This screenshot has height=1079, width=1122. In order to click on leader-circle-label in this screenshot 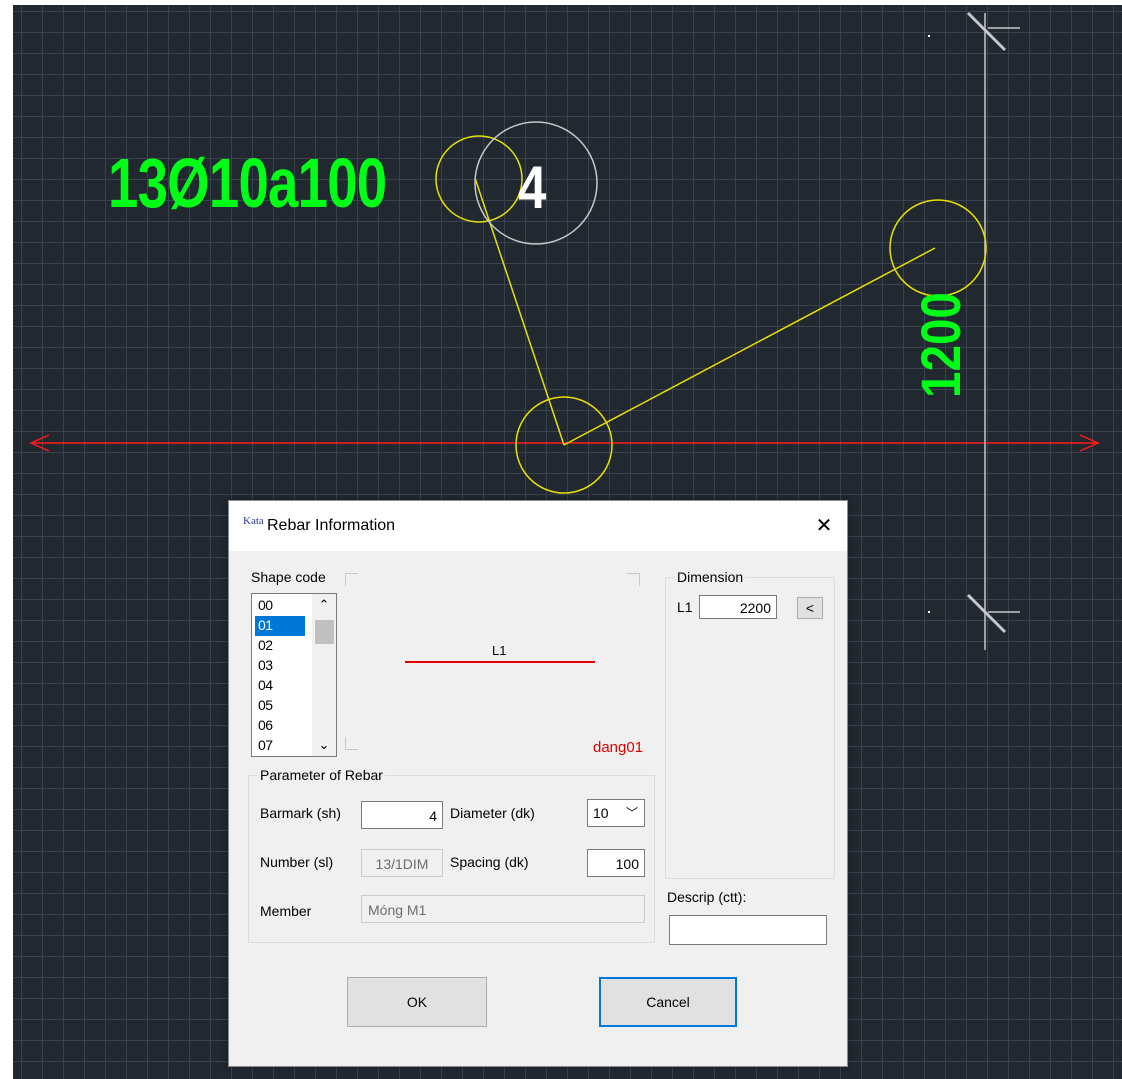, I will do `click(479, 179)`.